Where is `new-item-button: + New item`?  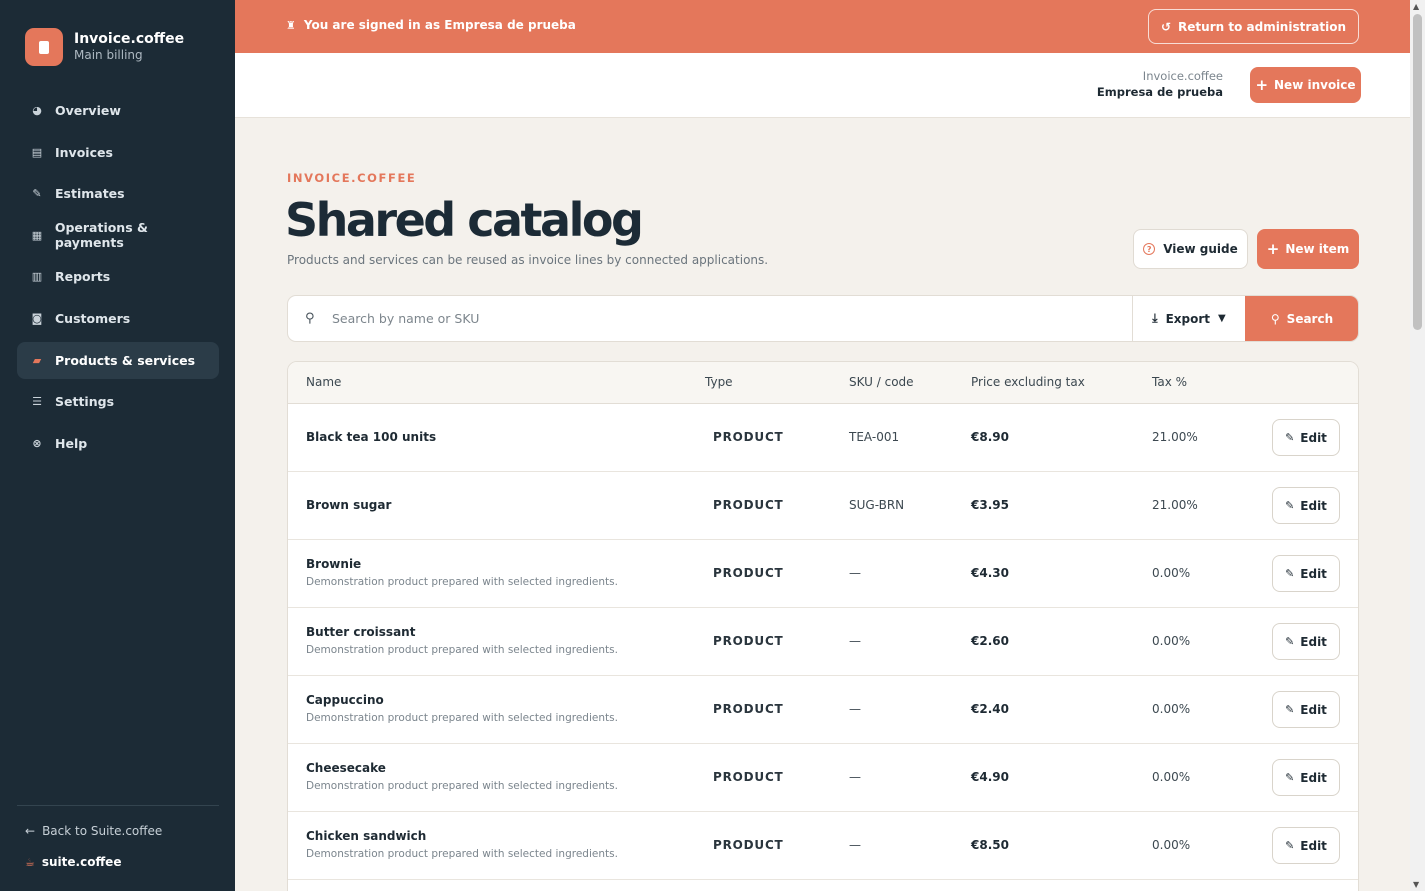 new-item-button: + New item is located at coordinates (1308, 249).